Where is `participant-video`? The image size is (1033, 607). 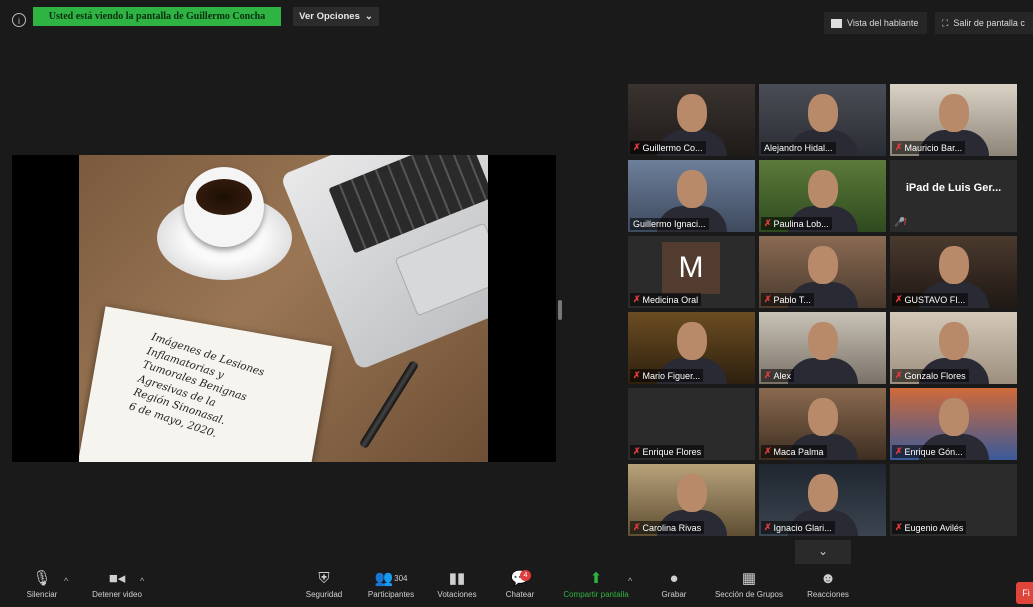 participant-video is located at coordinates (953, 196).